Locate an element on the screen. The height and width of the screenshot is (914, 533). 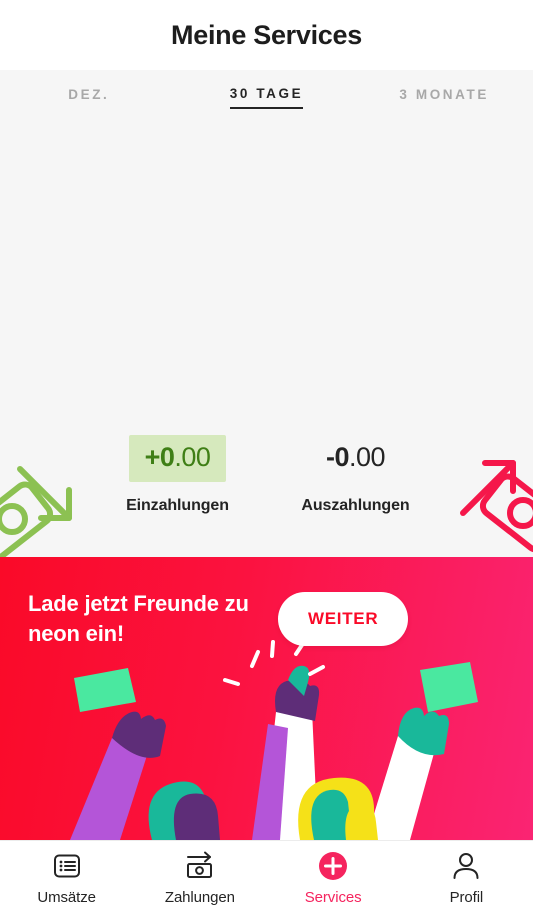
nav-item-services: Services is located at coordinates (333, 878).